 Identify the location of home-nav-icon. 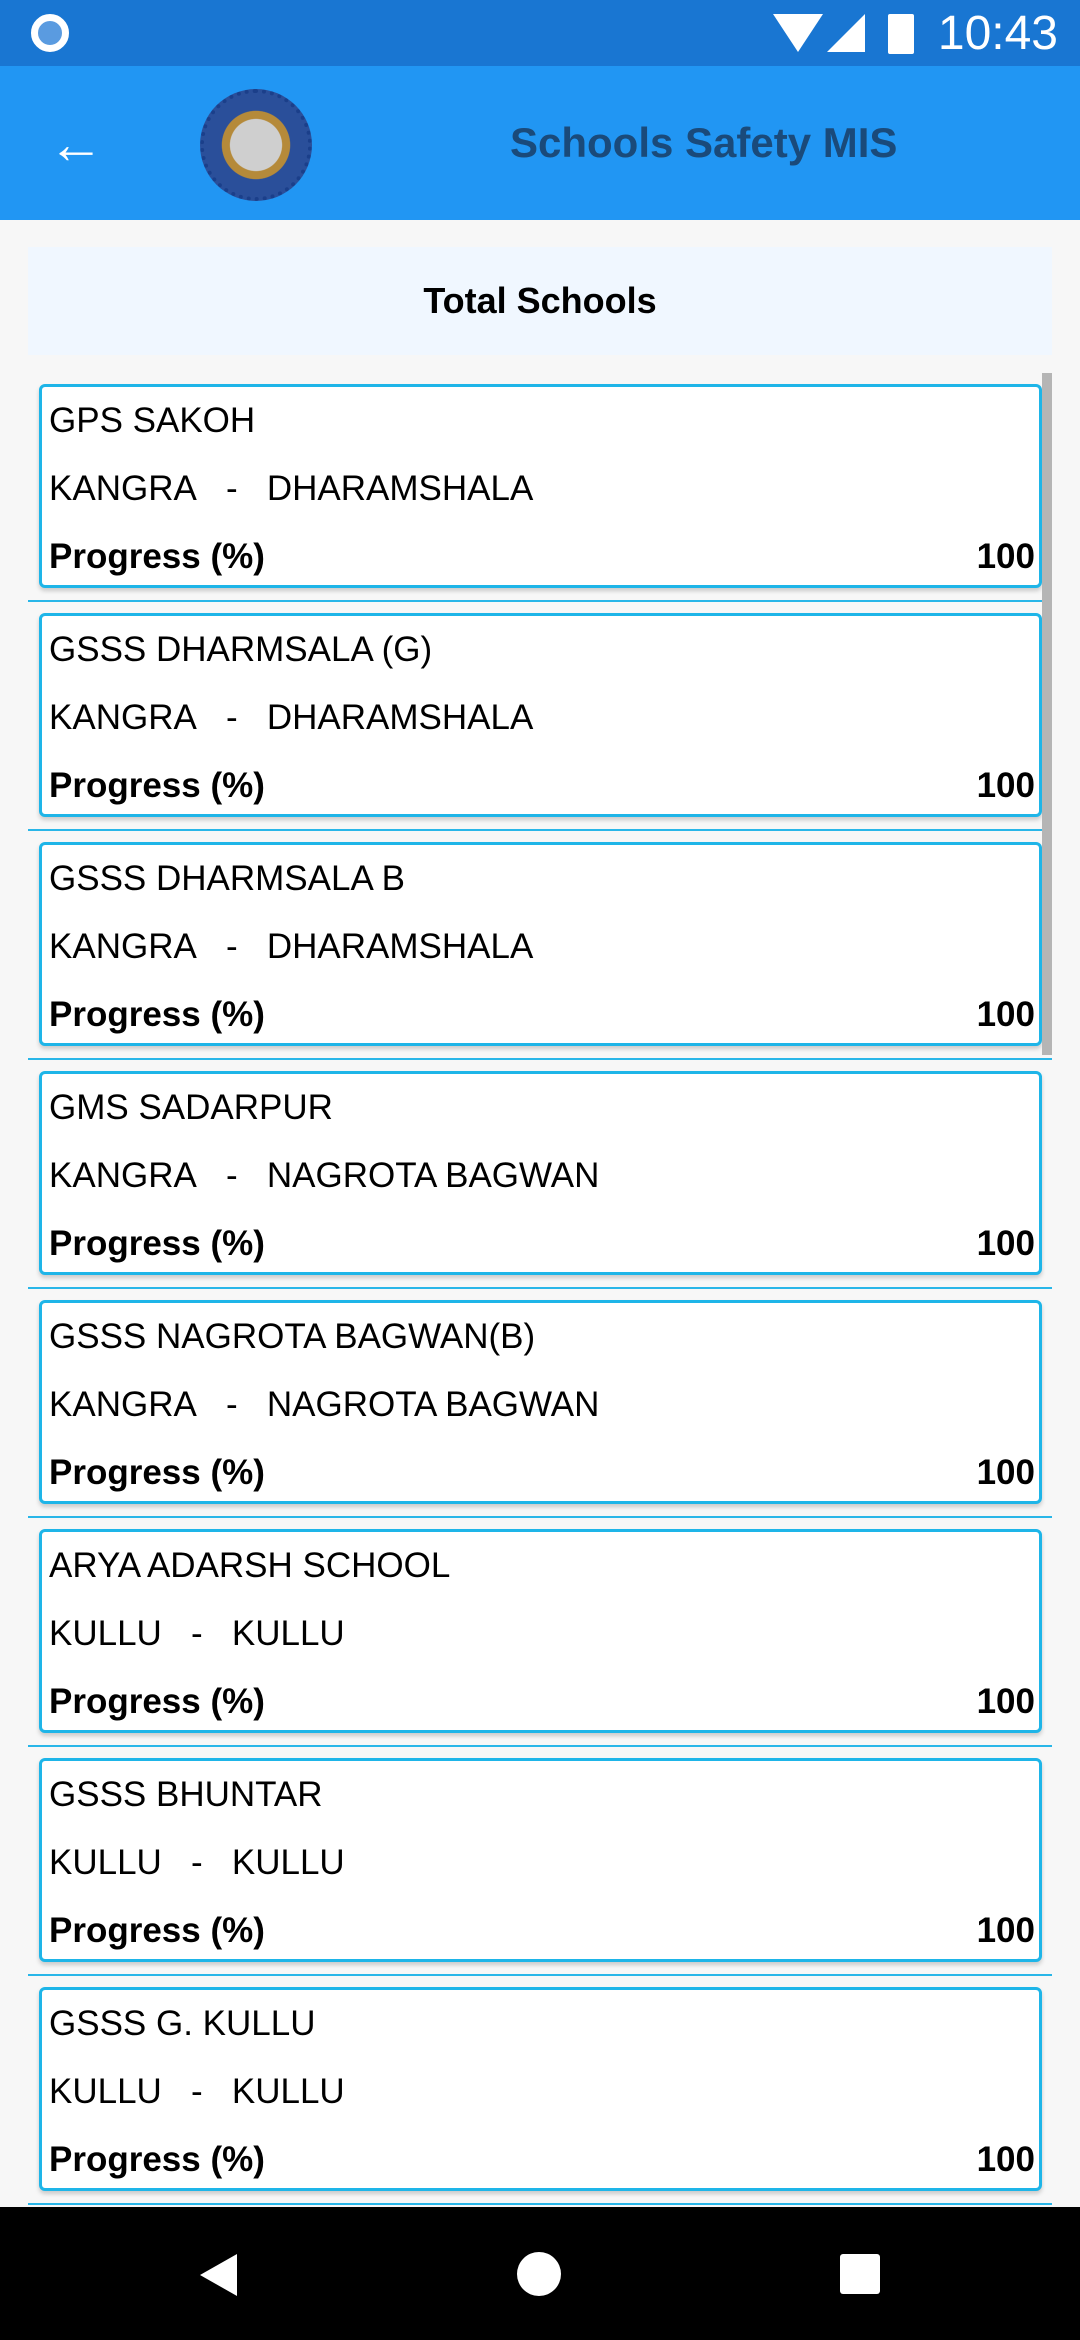
(539, 2274).